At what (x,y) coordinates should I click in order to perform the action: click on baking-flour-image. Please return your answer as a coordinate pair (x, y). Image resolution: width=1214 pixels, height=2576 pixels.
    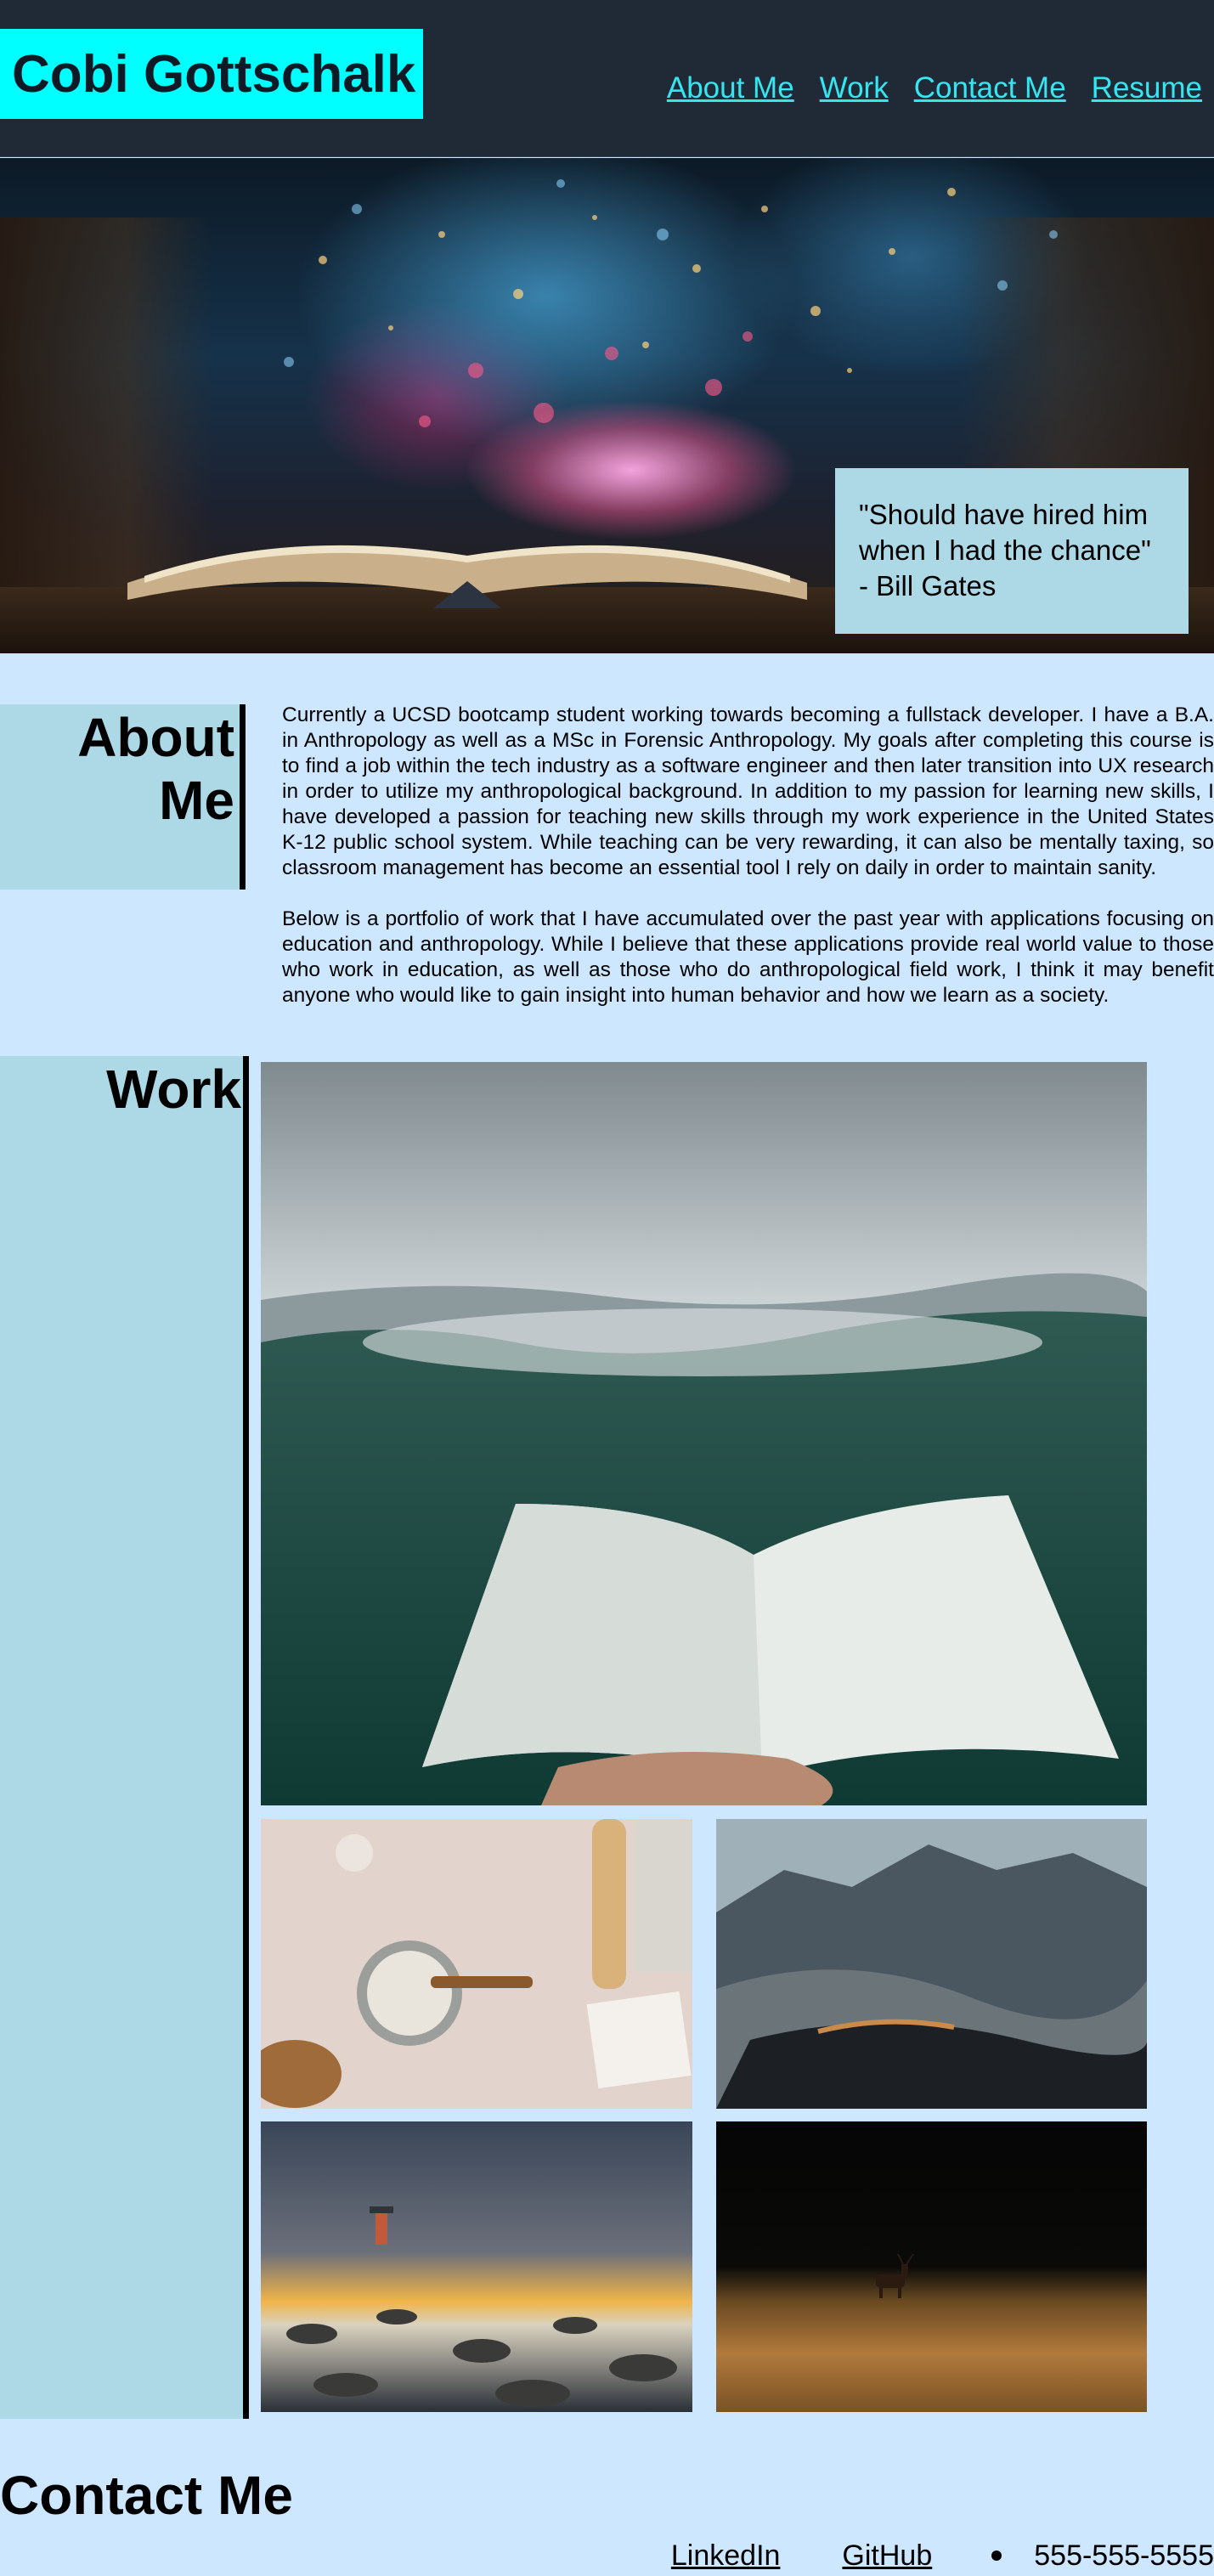
    Looking at the image, I should click on (476, 1964).